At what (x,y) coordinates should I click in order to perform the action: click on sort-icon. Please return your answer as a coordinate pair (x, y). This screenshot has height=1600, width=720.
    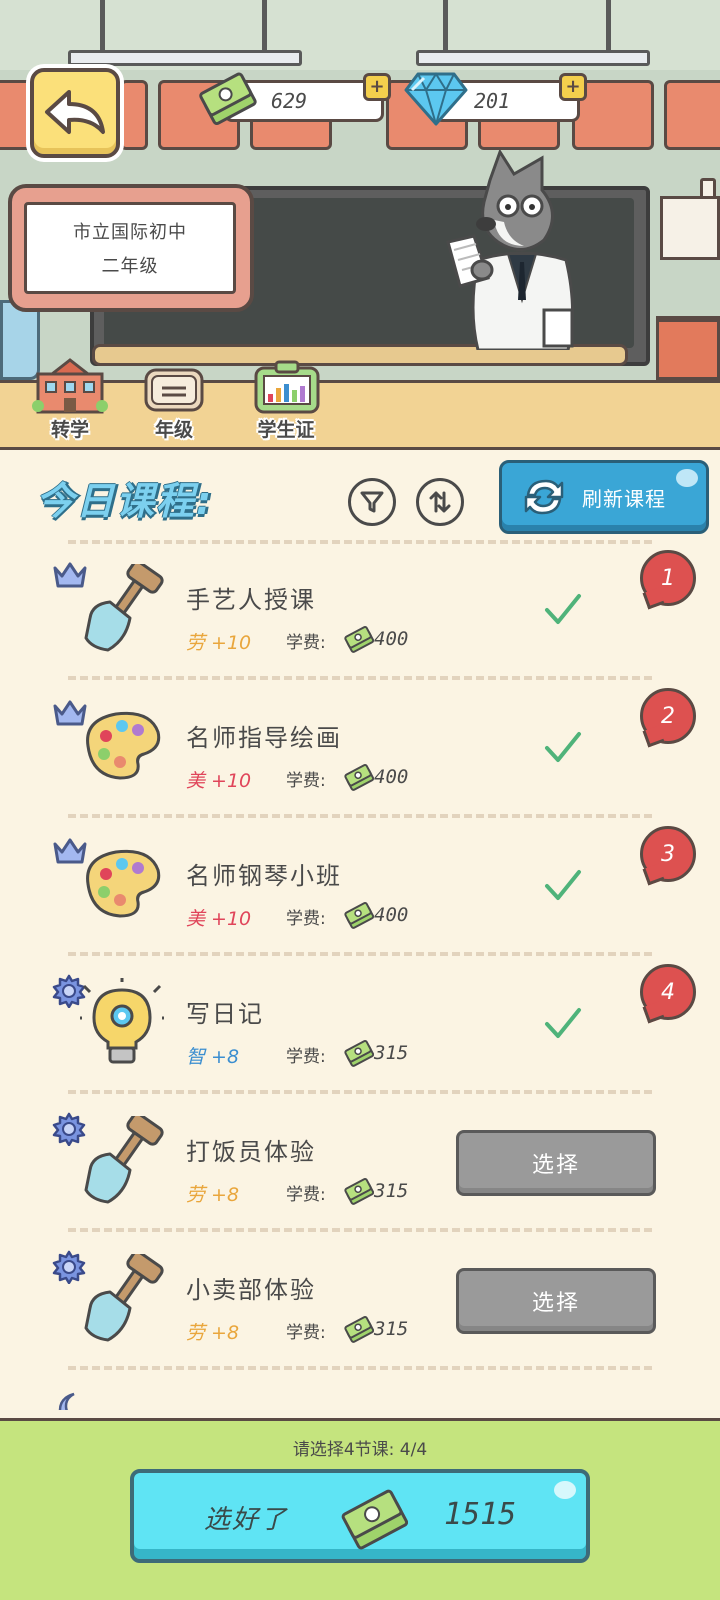
    Looking at the image, I should click on (440, 502).